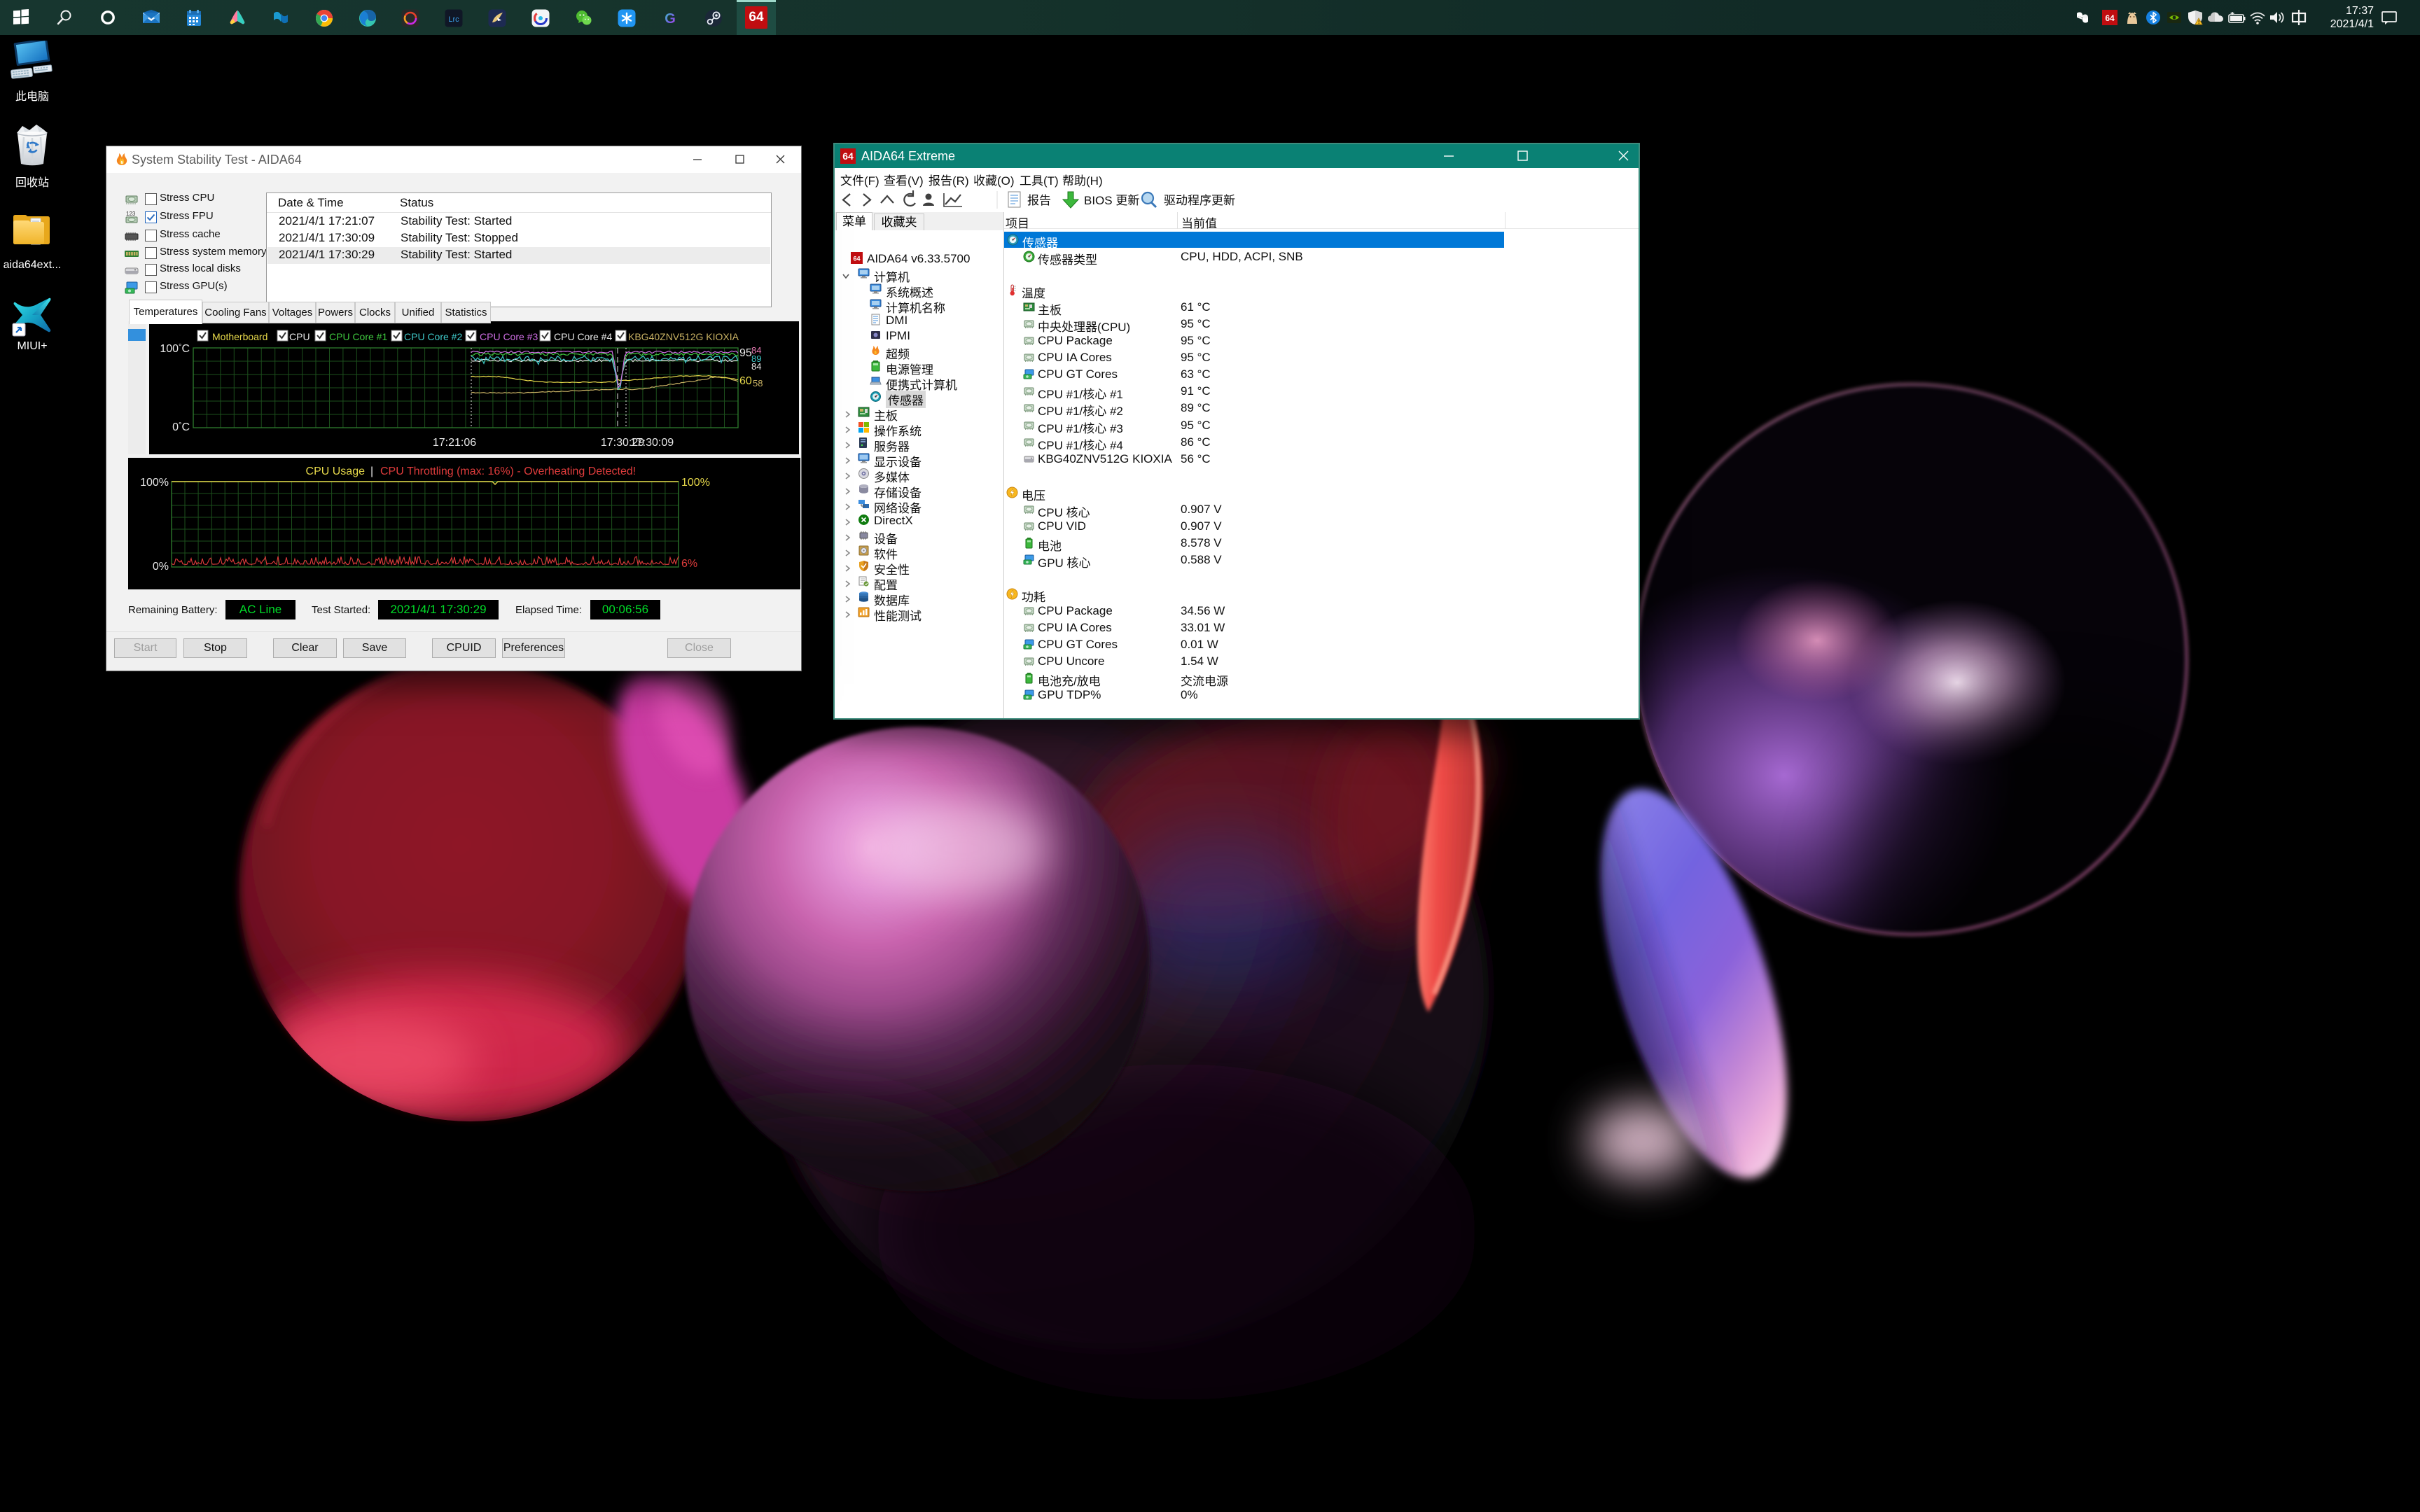 The width and height of the screenshot is (2420, 1512). I want to click on svg-text: KBG40ZNV512G KIOXIA, so click(683, 336).